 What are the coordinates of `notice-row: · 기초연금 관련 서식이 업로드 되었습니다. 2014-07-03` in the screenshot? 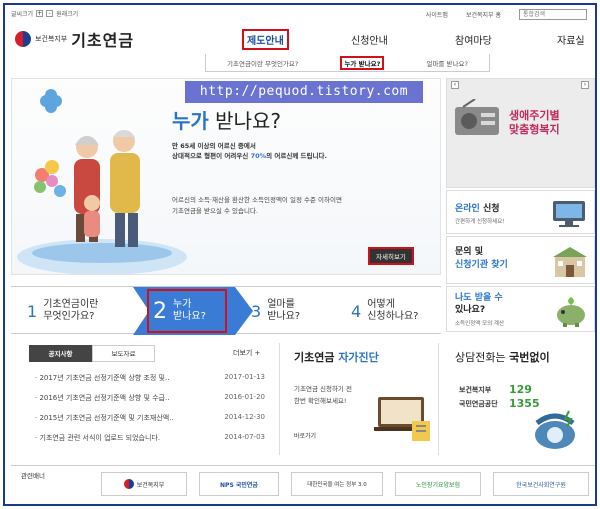 It's located at (150, 438).